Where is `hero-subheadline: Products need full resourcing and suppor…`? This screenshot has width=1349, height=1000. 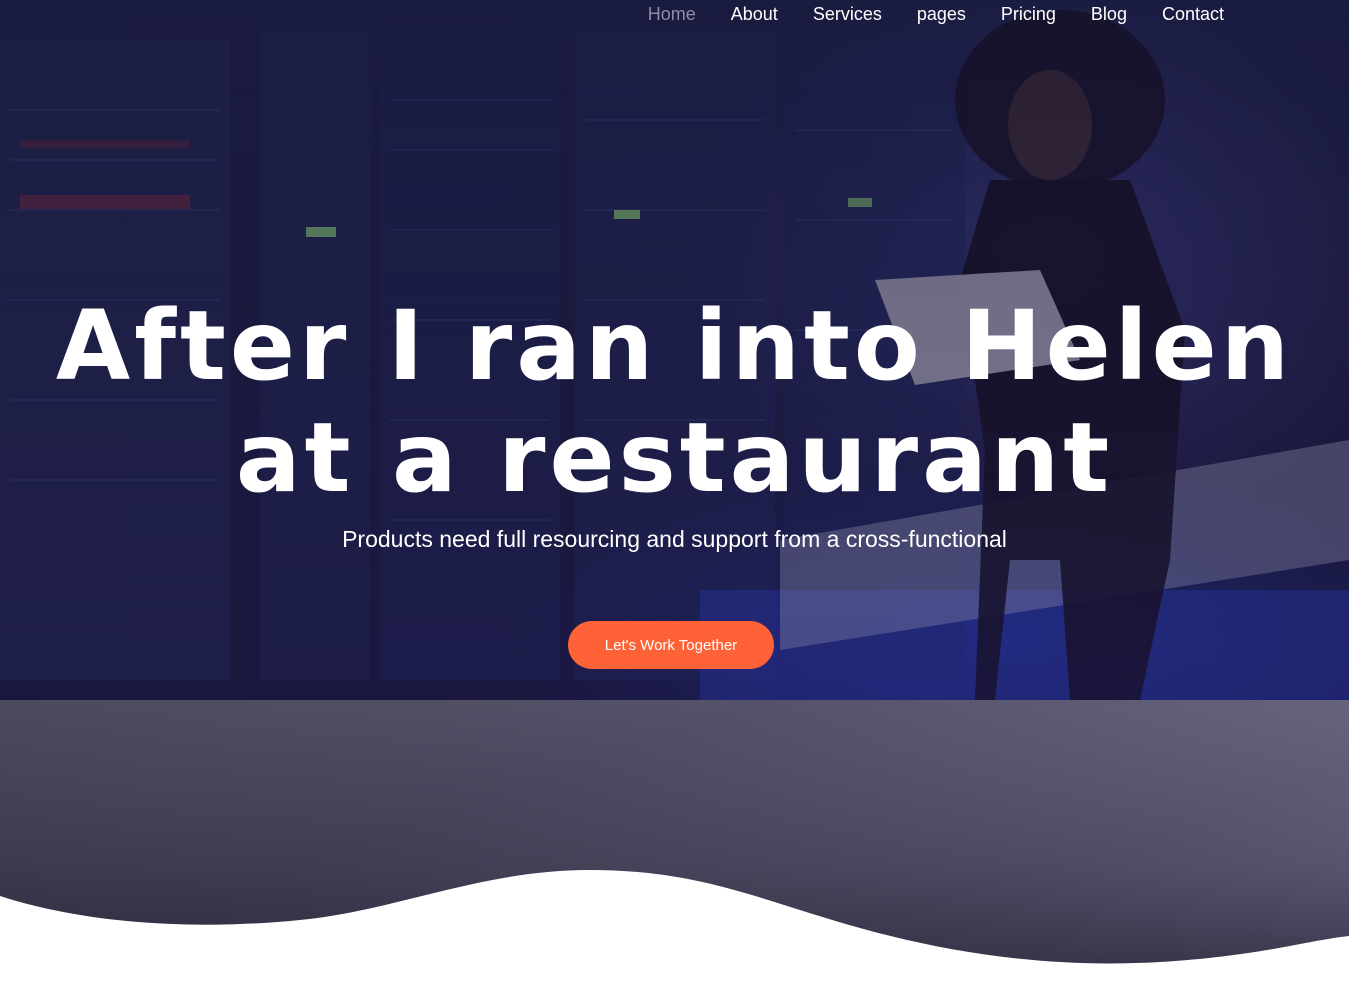 hero-subheadline: Products need full resourcing and suppor… is located at coordinates (674, 539).